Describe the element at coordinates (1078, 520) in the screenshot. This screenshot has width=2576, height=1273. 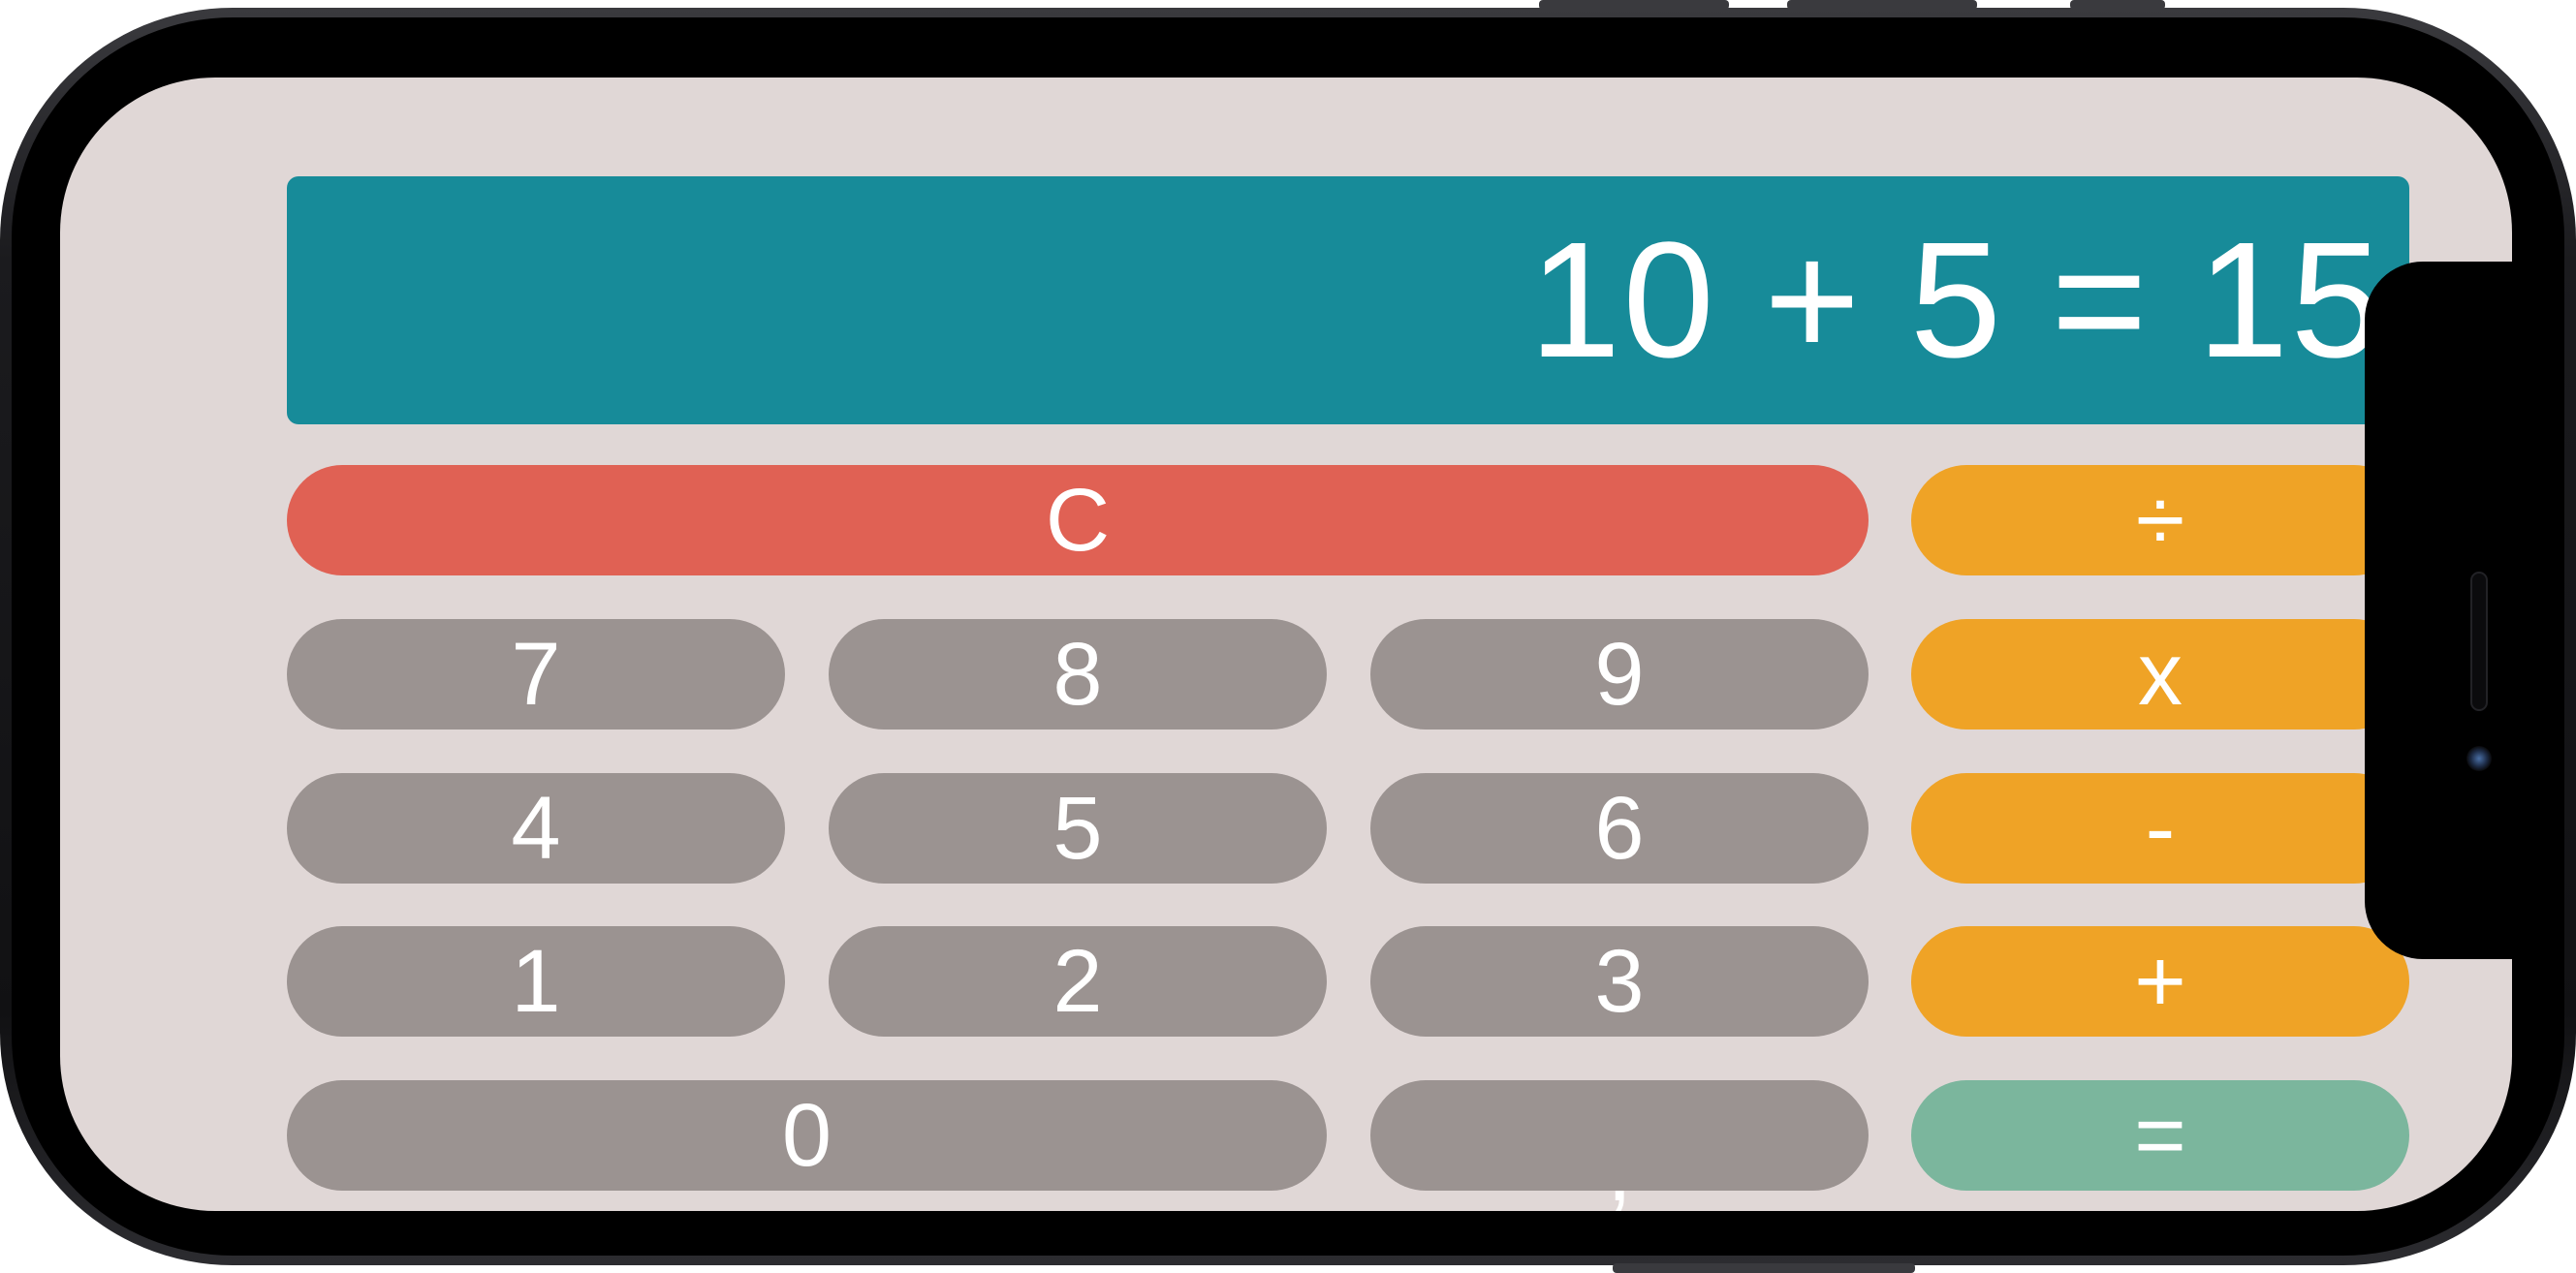
I see `clear-button: C` at that location.